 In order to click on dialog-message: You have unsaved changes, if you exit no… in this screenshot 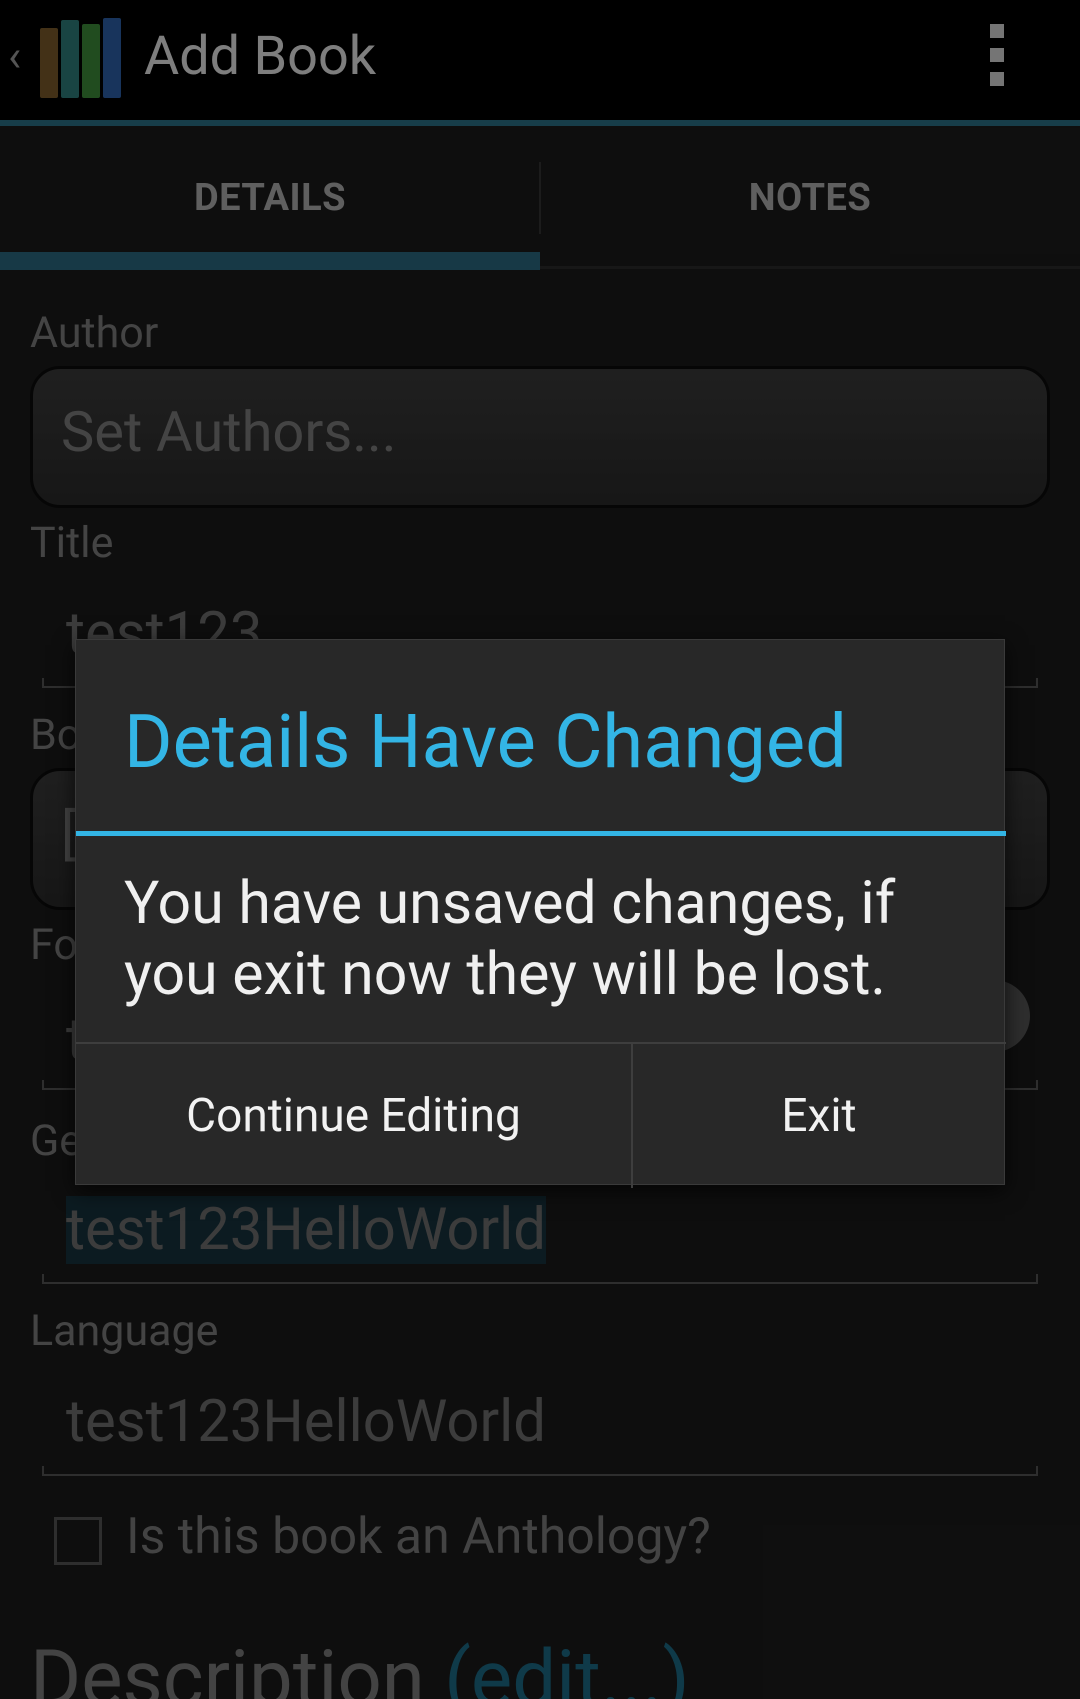, I will do `click(510, 939)`.